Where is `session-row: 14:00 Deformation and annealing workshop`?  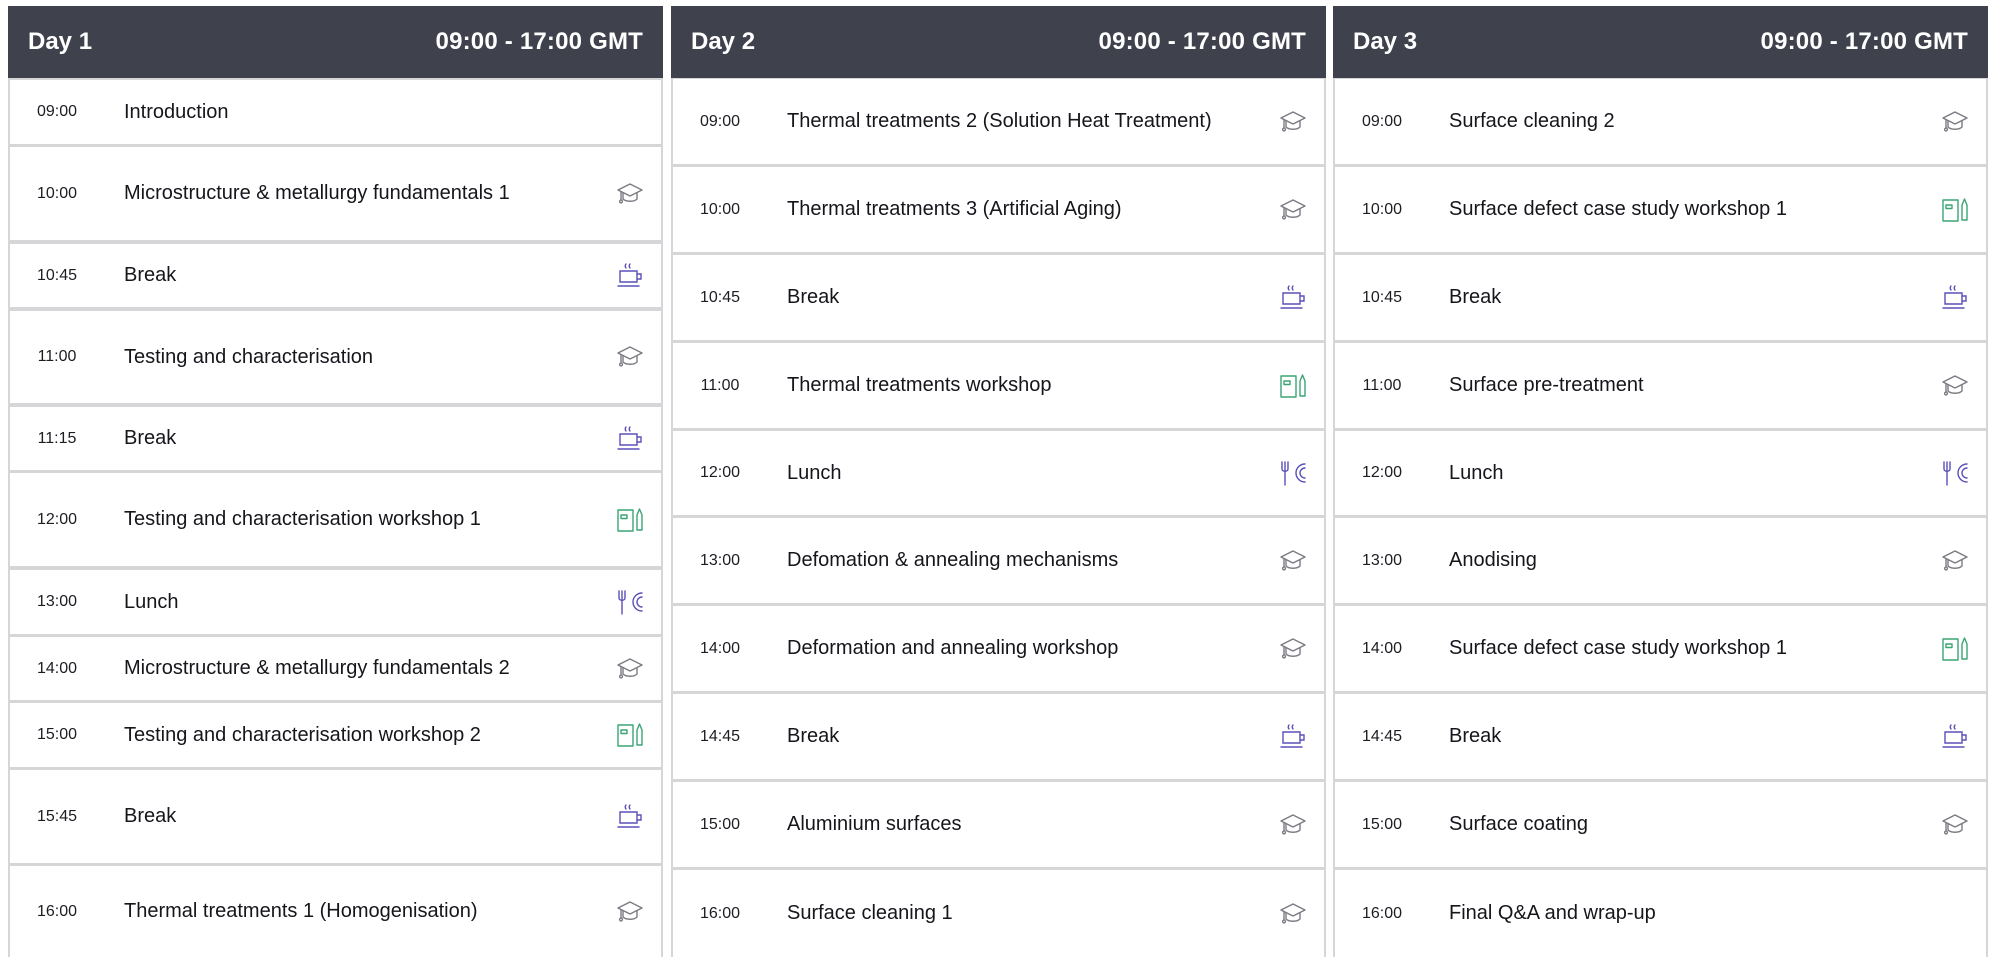 session-row: 14:00 Deformation and annealing workshop is located at coordinates (998, 648).